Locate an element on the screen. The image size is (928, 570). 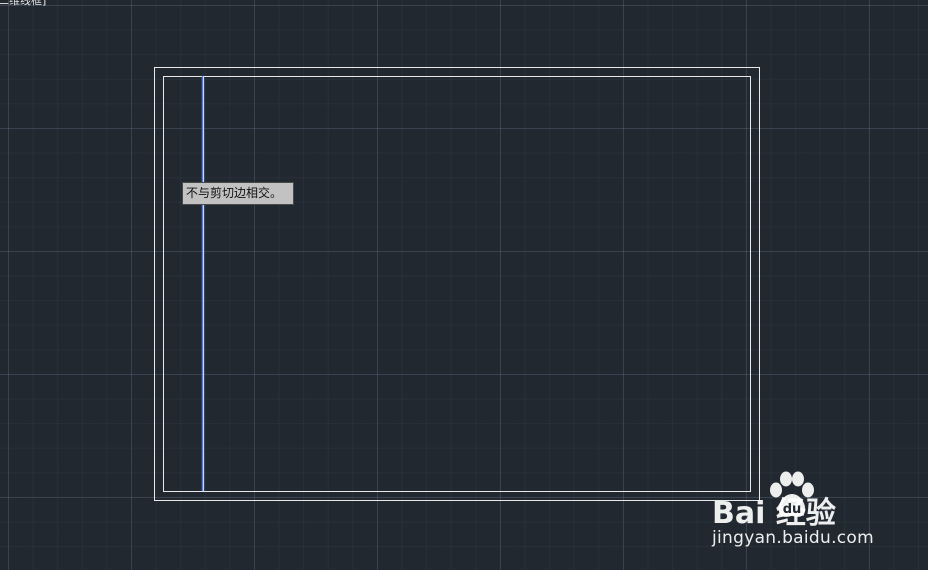
baidu-paw-icon: du is located at coordinates (792, 494).